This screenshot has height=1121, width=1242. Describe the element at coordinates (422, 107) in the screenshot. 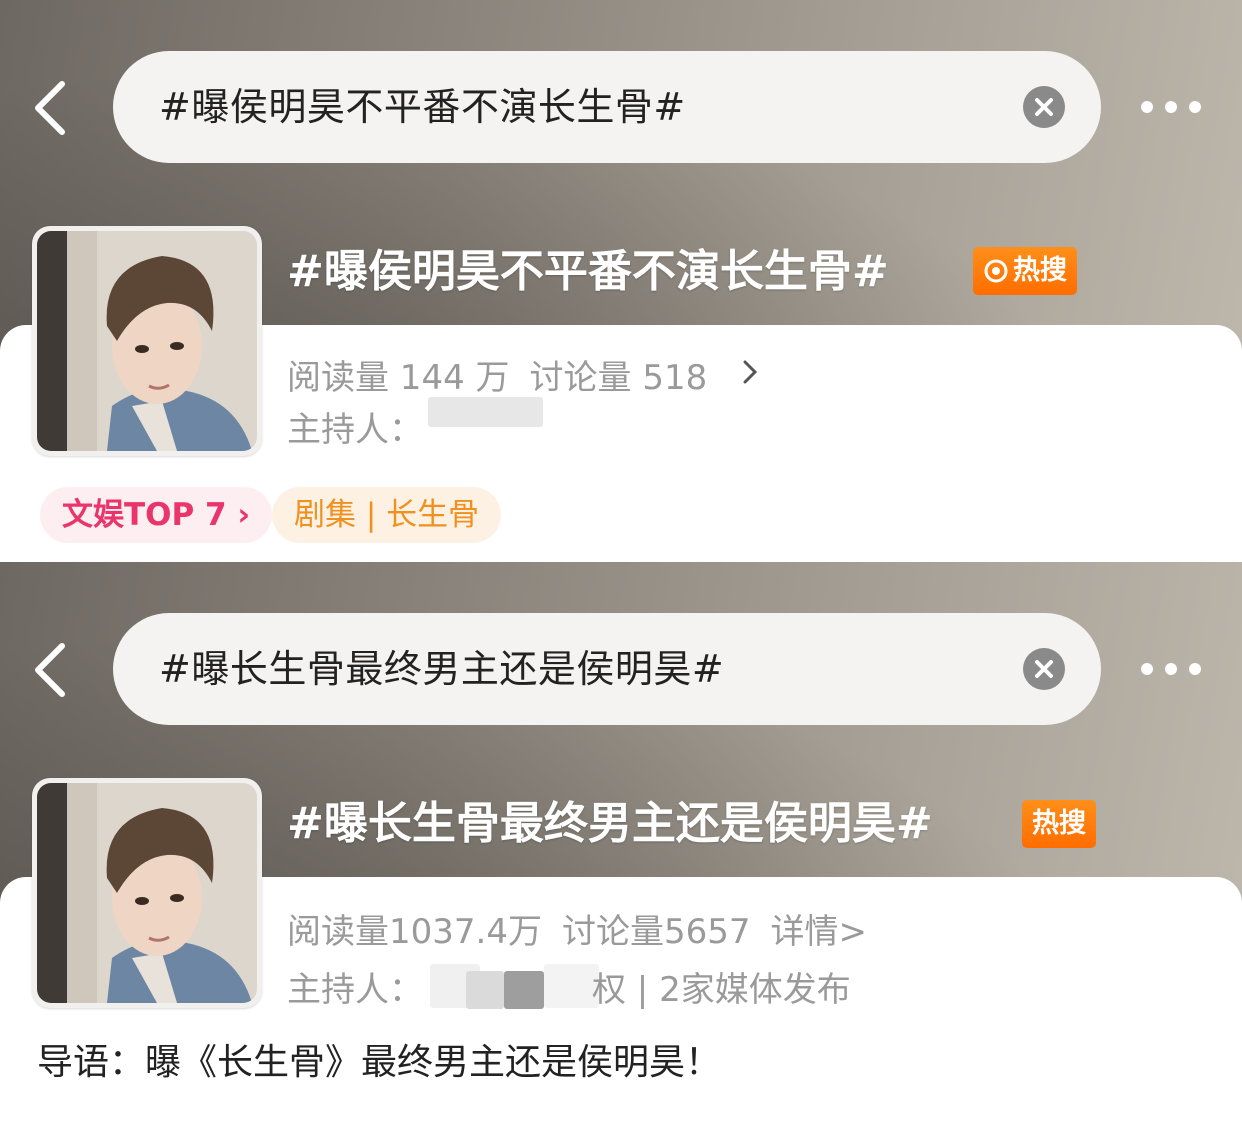

I see `search-query-text: #曝侯明昊不平番不演长生骨#` at that location.